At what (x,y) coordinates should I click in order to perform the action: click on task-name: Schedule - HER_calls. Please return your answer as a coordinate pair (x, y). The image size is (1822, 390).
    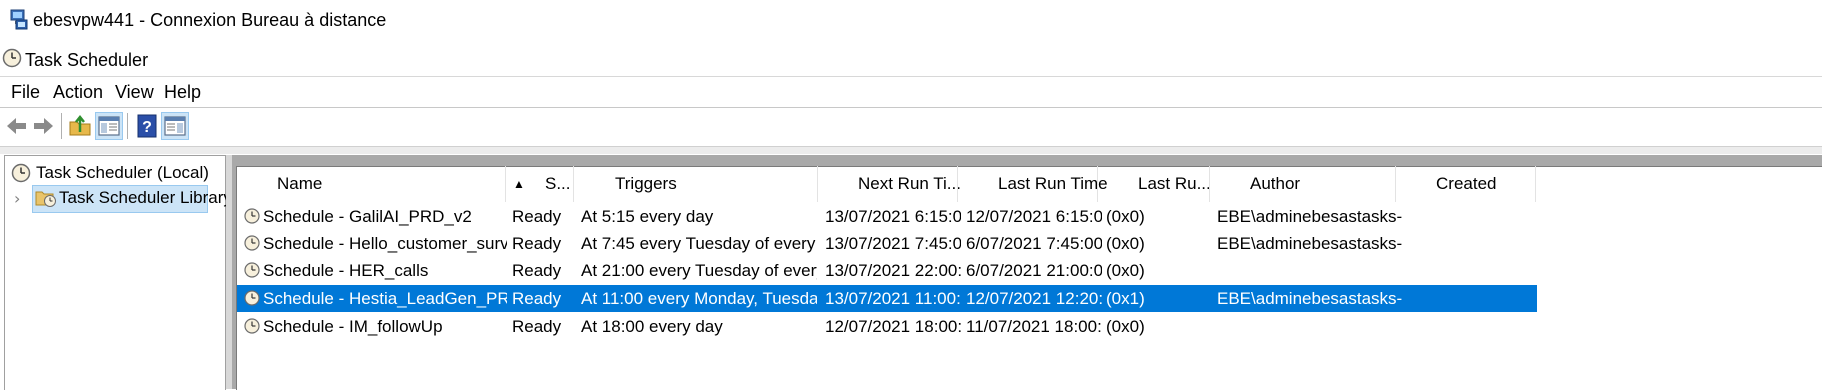
    Looking at the image, I should click on (346, 270).